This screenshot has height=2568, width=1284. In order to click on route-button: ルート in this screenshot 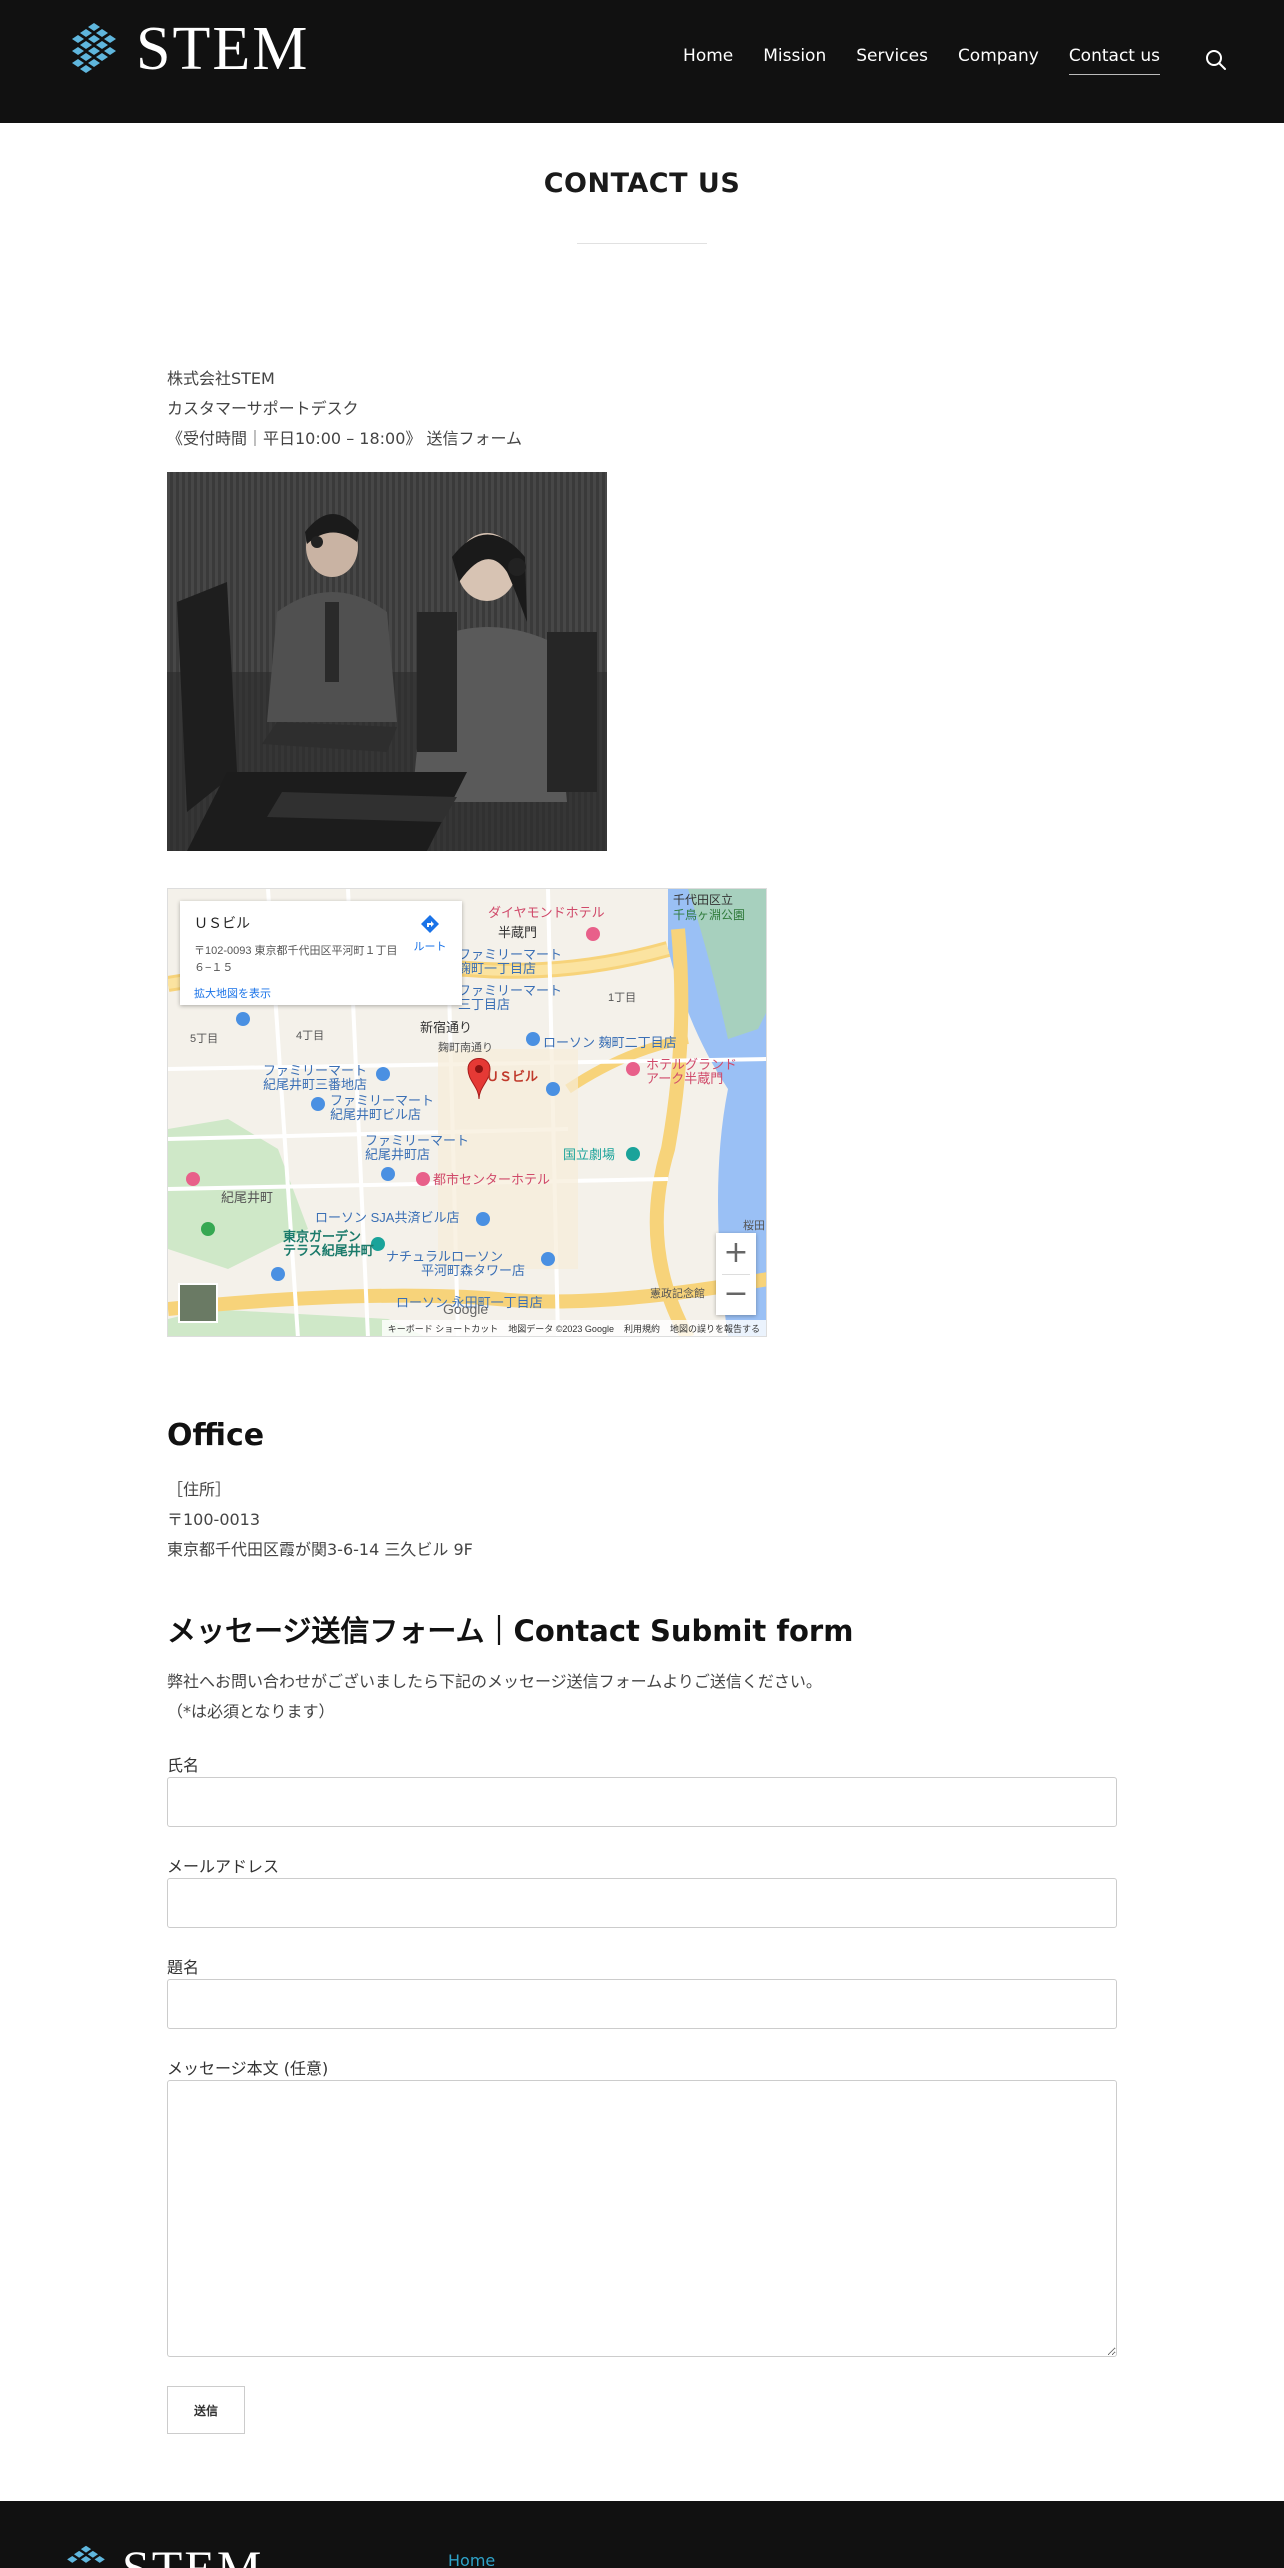, I will do `click(430, 933)`.